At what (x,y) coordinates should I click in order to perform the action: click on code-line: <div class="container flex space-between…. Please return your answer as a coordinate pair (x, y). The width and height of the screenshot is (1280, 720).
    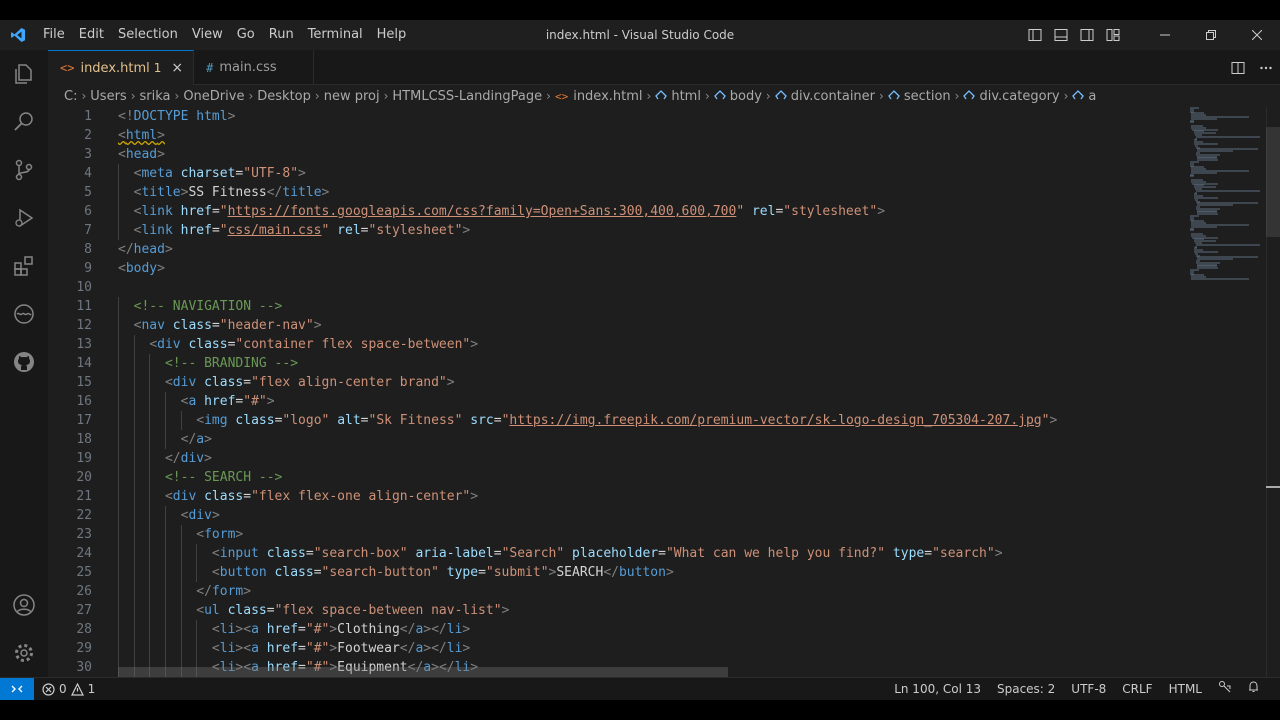
    Looking at the image, I should click on (653, 344).